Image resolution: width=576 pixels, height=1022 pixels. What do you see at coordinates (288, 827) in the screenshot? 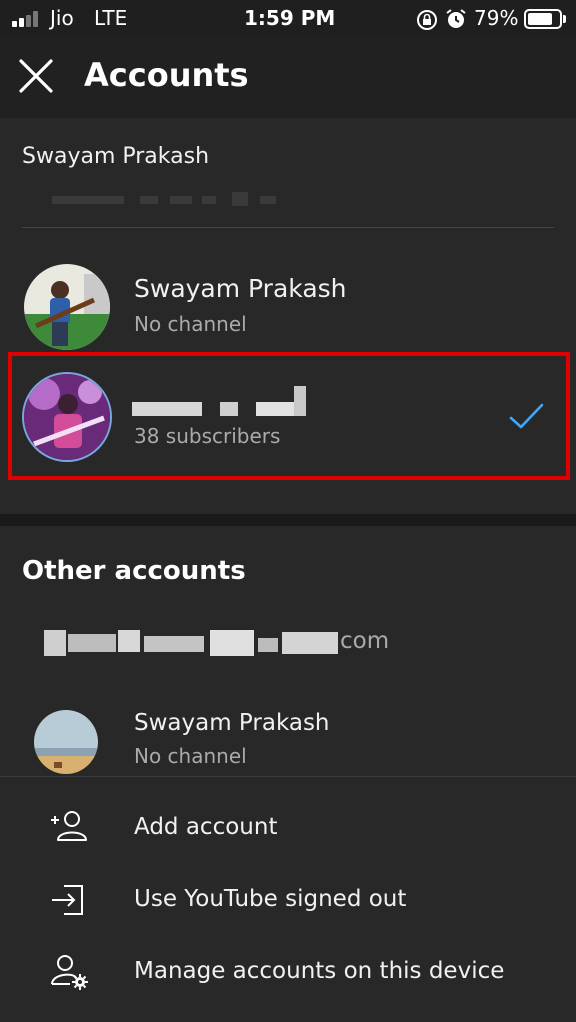
I see `add-account-button: Add account` at bounding box center [288, 827].